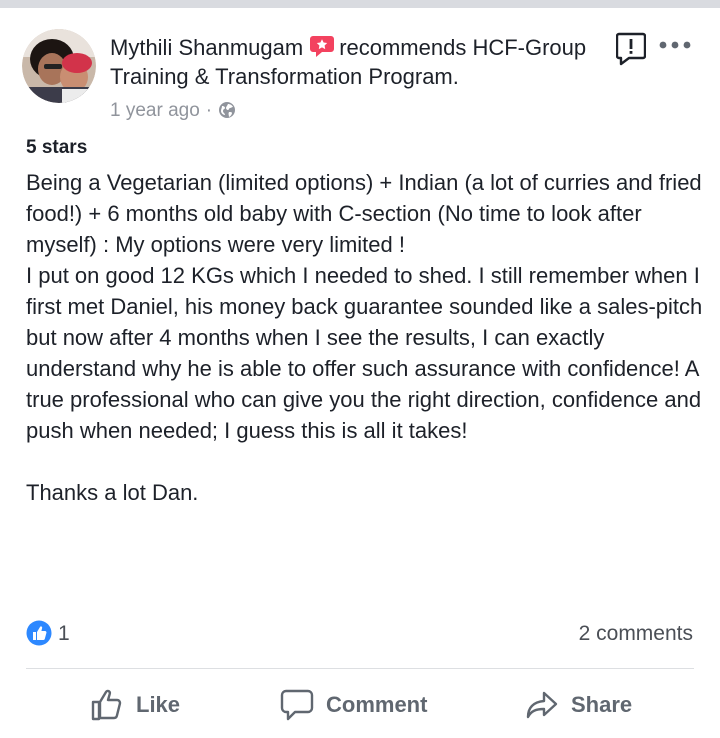 The image size is (720, 738). What do you see at coordinates (135, 705) in the screenshot?
I see `like-button: Like` at bounding box center [135, 705].